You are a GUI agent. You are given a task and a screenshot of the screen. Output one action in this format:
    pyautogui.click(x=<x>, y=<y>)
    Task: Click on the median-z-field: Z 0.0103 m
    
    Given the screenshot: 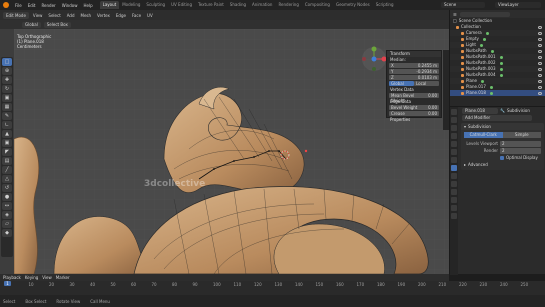 What is the action you would take?
    pyautogui.click(x=414, y=77)
    